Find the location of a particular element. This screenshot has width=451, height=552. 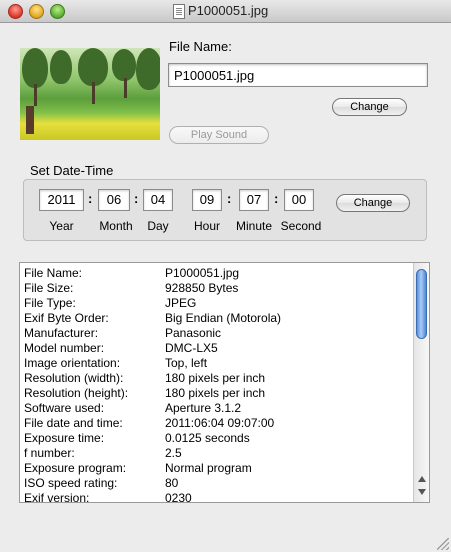

image-thumbnail is located at coordinates (90, 94).